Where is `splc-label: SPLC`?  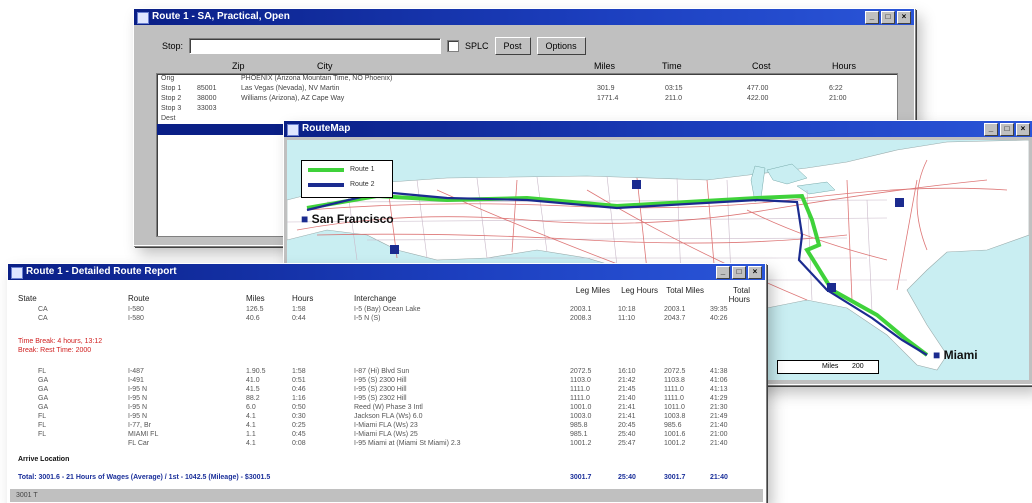
splc-label: SPLC is located at coordinates (477, 46).